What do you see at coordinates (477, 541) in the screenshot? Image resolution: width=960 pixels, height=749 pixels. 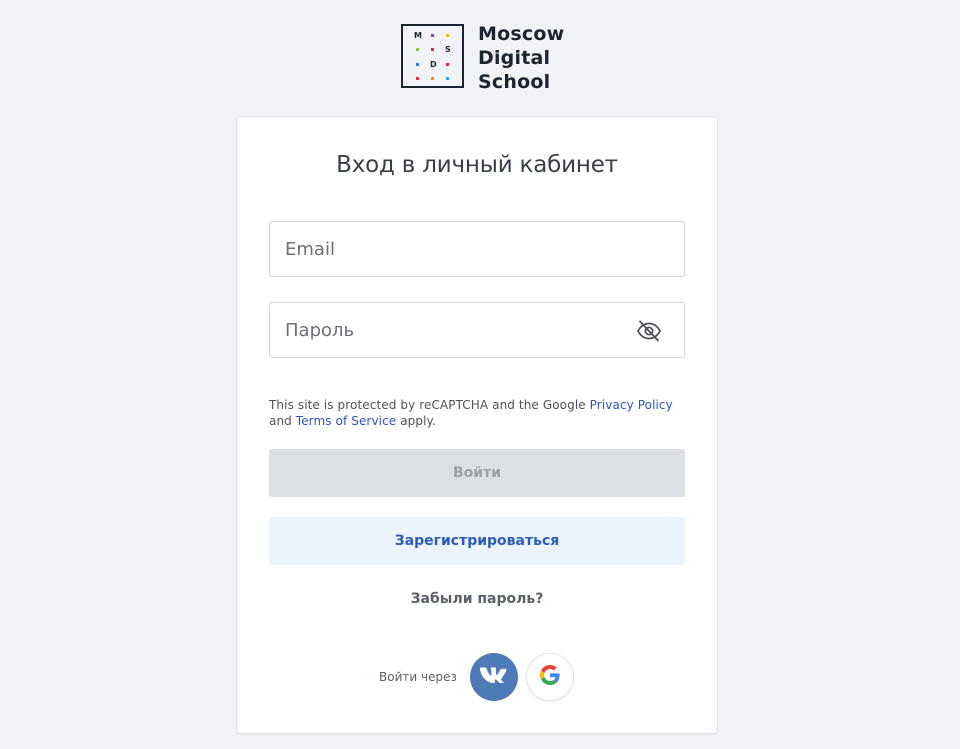 I see `register-button: Зарегистрироваться` at bounding box center [477, 541].